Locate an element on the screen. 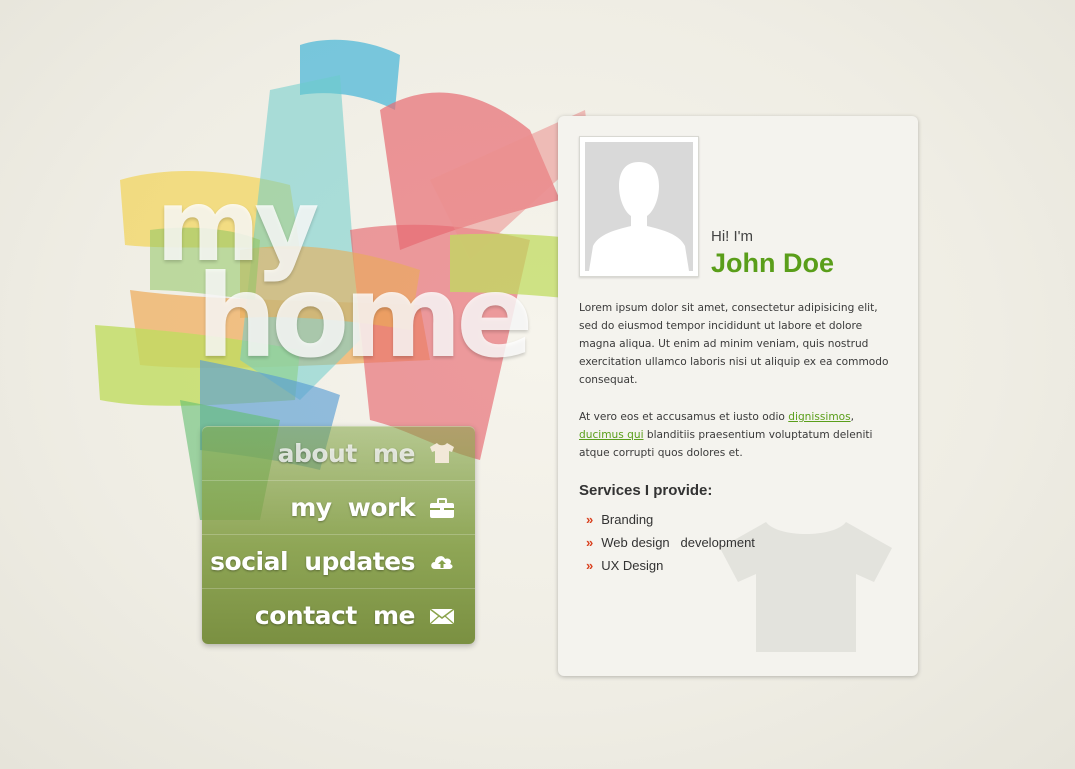 This screenshot has height=769, width=1075. nav-item-contact-me: contact me is located at coordinates (338, 615).